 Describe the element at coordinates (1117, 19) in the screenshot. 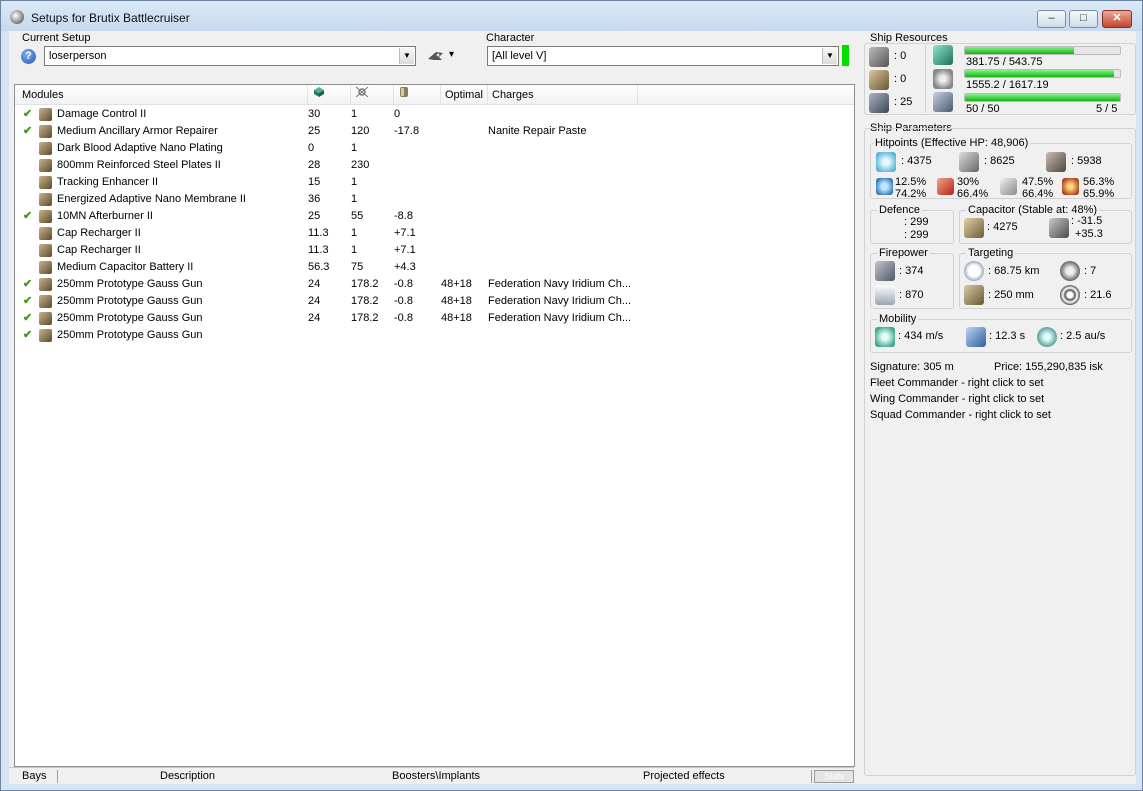

I see `close-button: ✕` at that location.